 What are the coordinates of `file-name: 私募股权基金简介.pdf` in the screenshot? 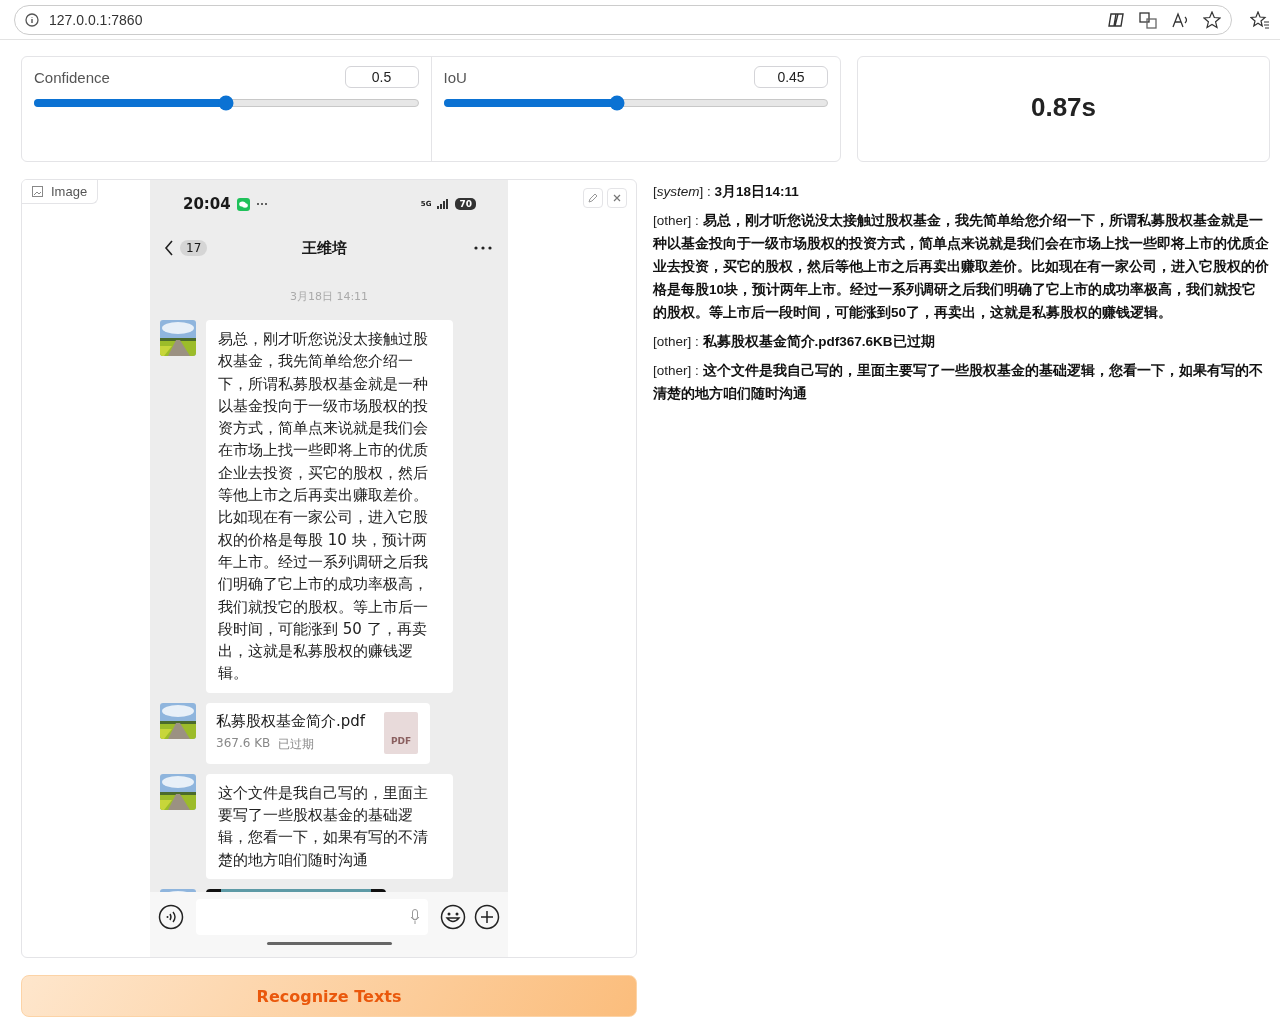 It's located at (291, 721).